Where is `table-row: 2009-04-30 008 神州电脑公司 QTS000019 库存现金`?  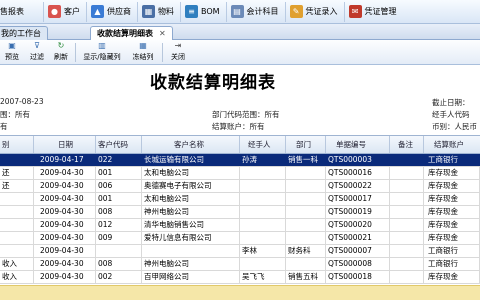
table-row: 2009-04-30 008 神州电脑公司 QTS000019 库存现金 is located at coordinates (240, 212).